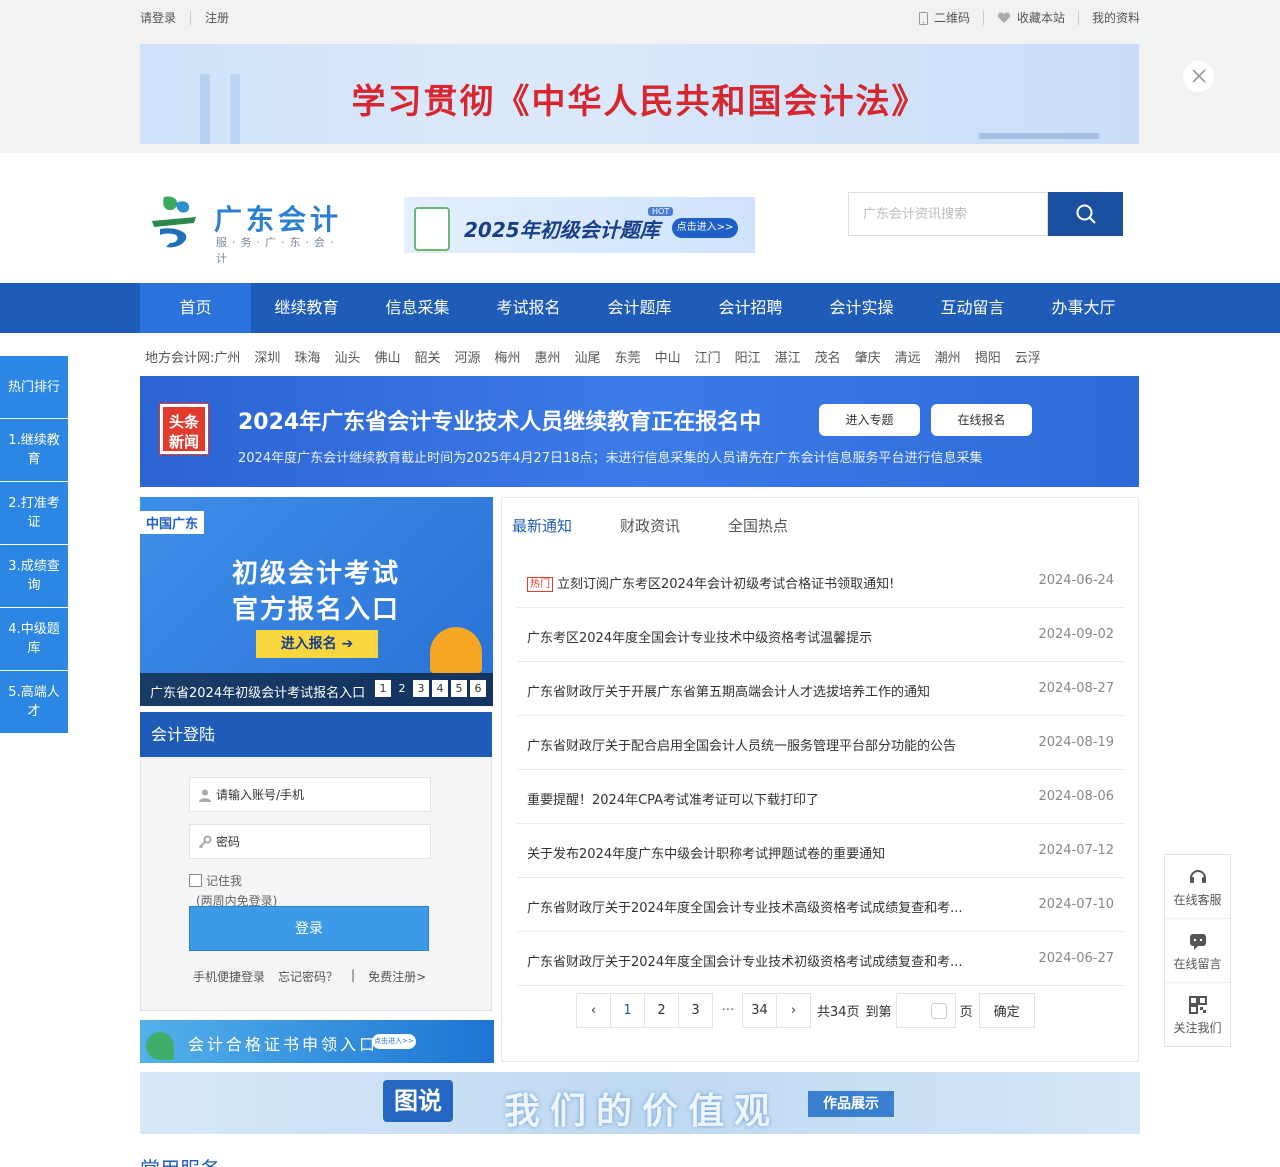 The image size is (1280, 1167). Describe the element at coordinates (34, 387) in the screenshot. I see `side-item-hot-ranking: 热门排行` at that location.